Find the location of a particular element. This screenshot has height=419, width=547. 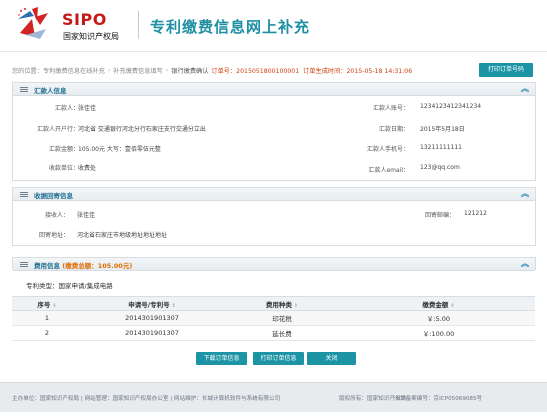

remitter-bank: 河北省 交通银行河北分行石家庄支行交通分立出 is located at coordinates (142, 129).